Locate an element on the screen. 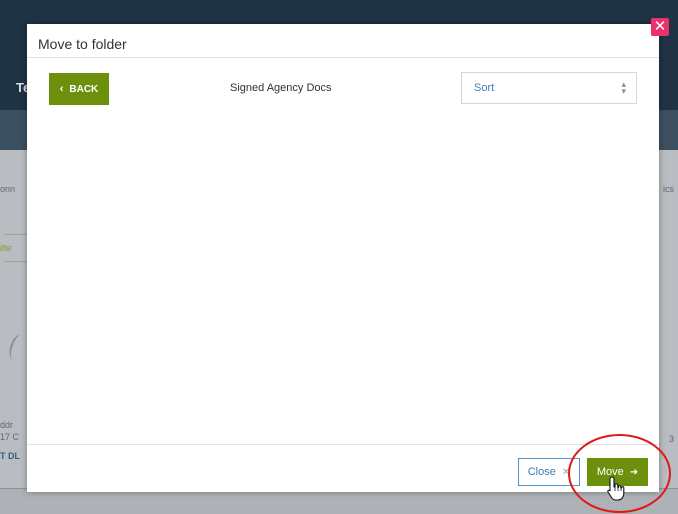 This screenshot has width=678, height=514. updown-arrows-icon: ▴ ▾ is located at coordinates (623, 87).